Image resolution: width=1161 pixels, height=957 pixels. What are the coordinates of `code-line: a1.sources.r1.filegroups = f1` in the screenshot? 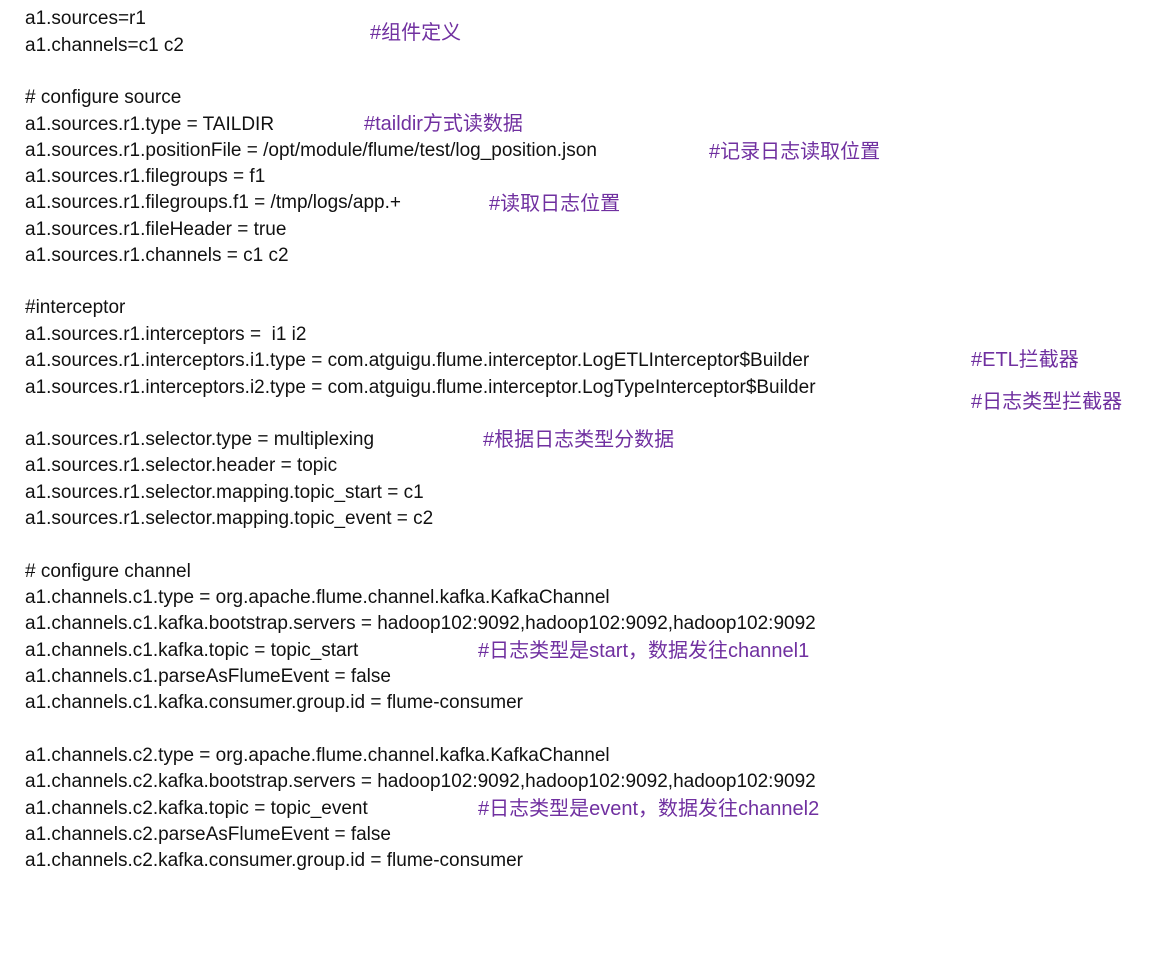 It's located at (145, 176).